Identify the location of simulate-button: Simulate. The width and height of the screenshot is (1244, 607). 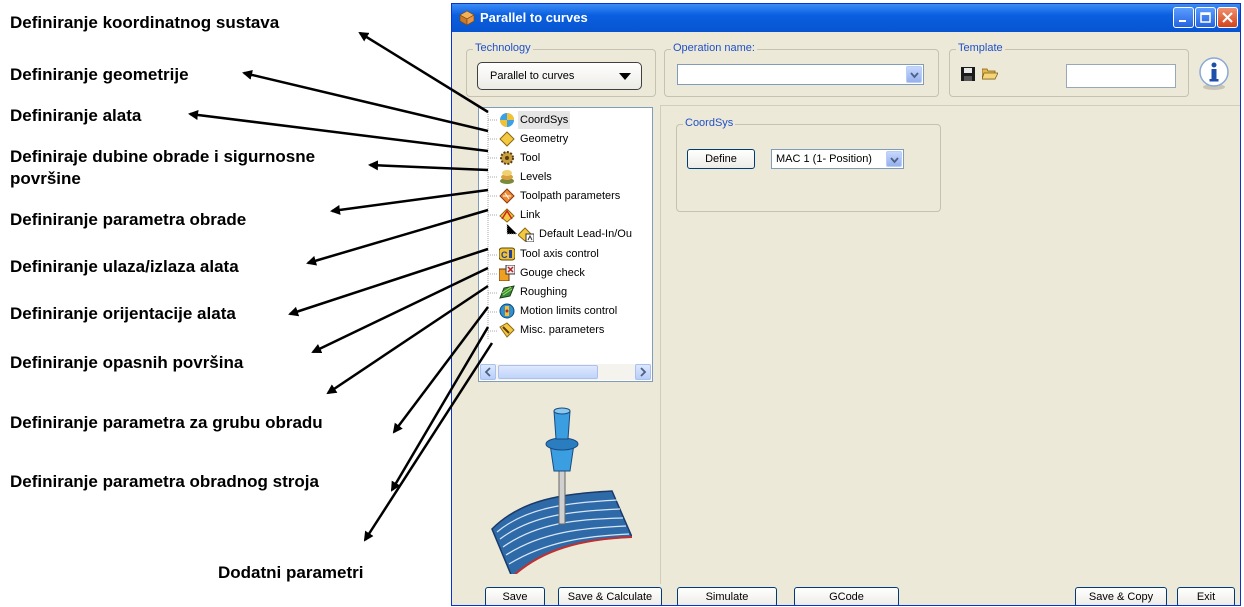
(727, 596).